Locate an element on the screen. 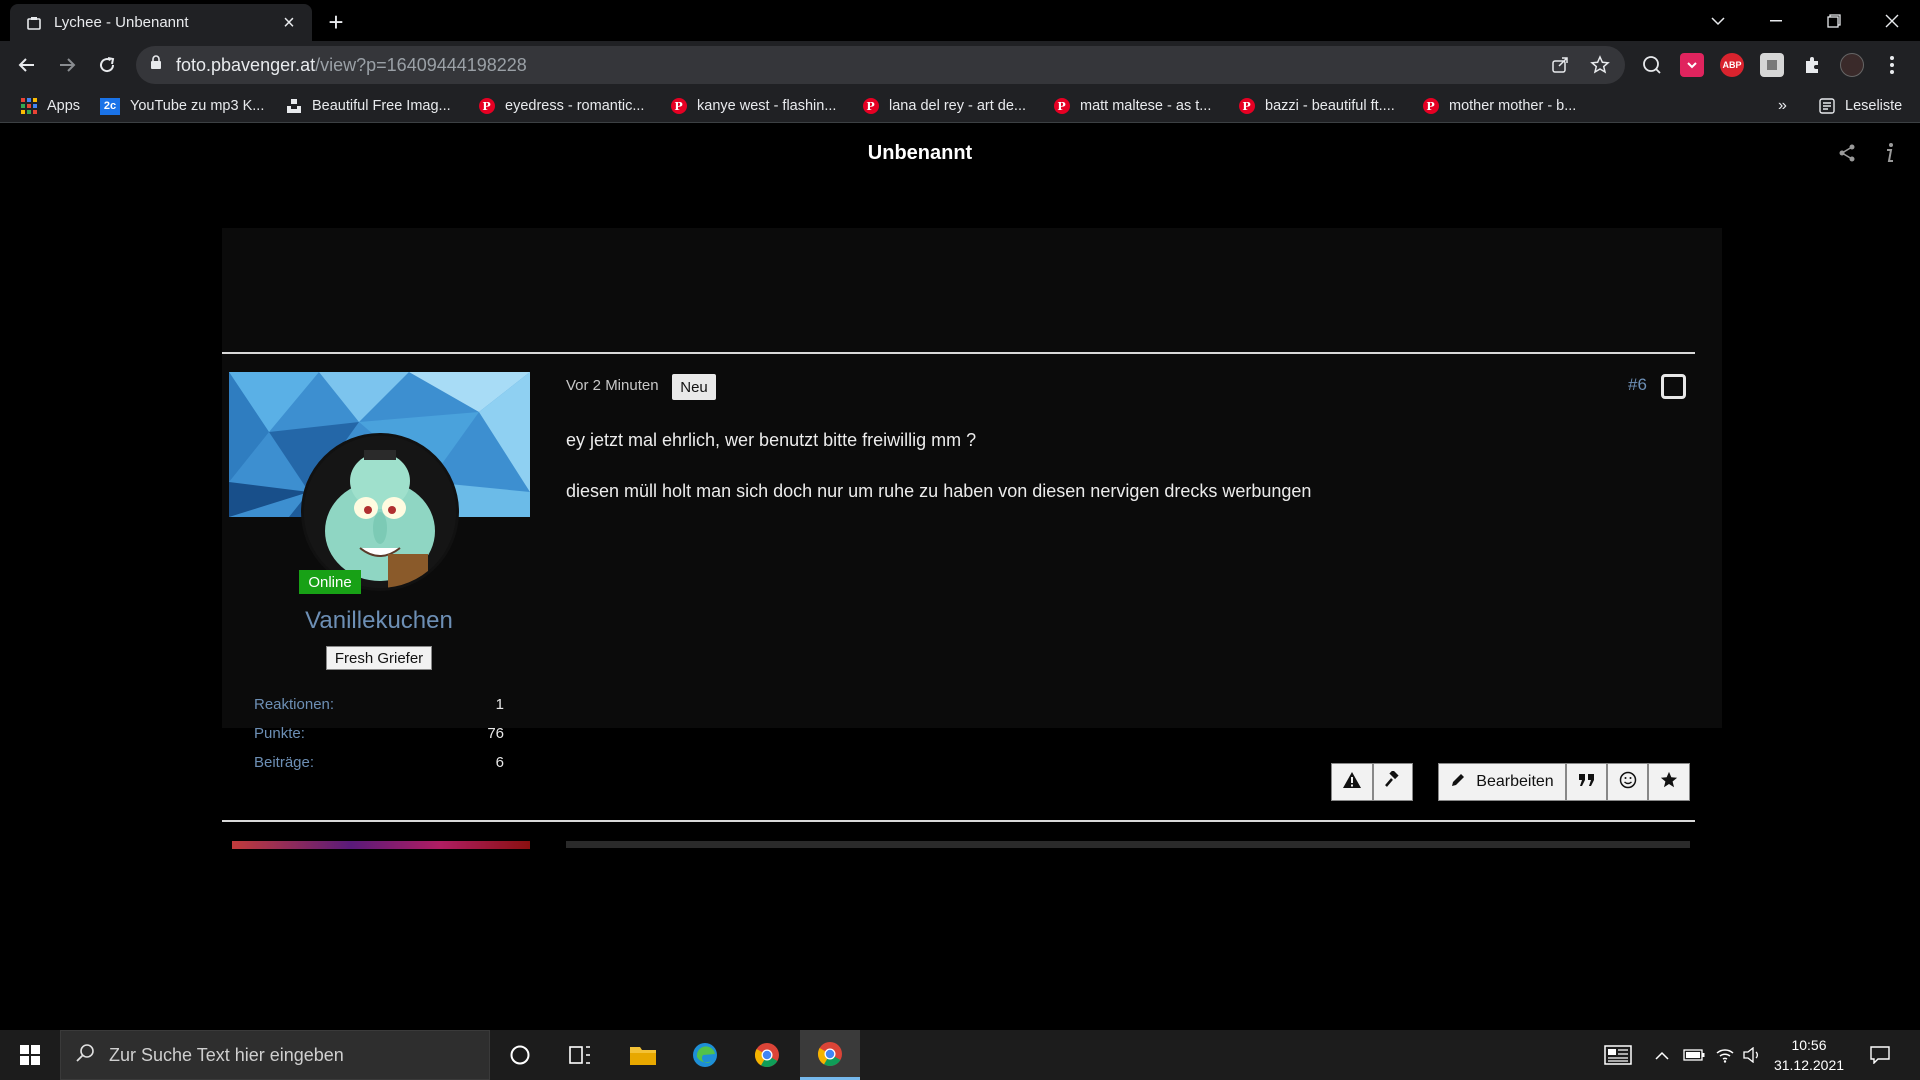 This screenshot has height=1080, width=1920. post-select-checkbox is located at coordinates (1673, 386).